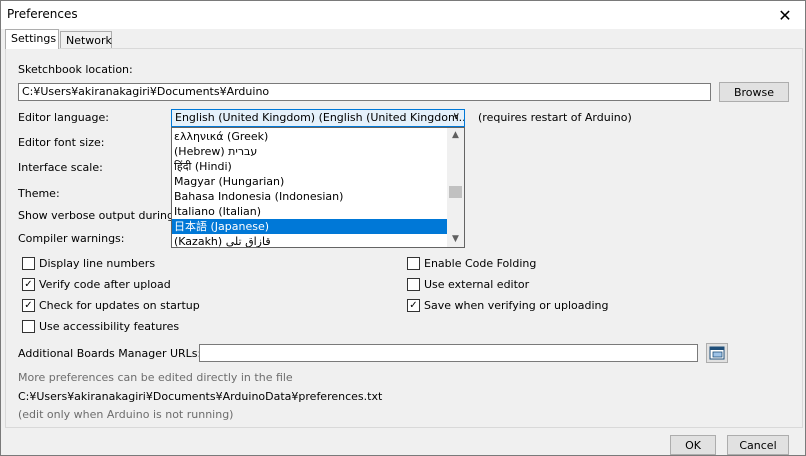  What do you see at coordinates (455, 239) in the screenshot?
I see `scroll-down-icon: ▼` at bounding box center [455, 239].